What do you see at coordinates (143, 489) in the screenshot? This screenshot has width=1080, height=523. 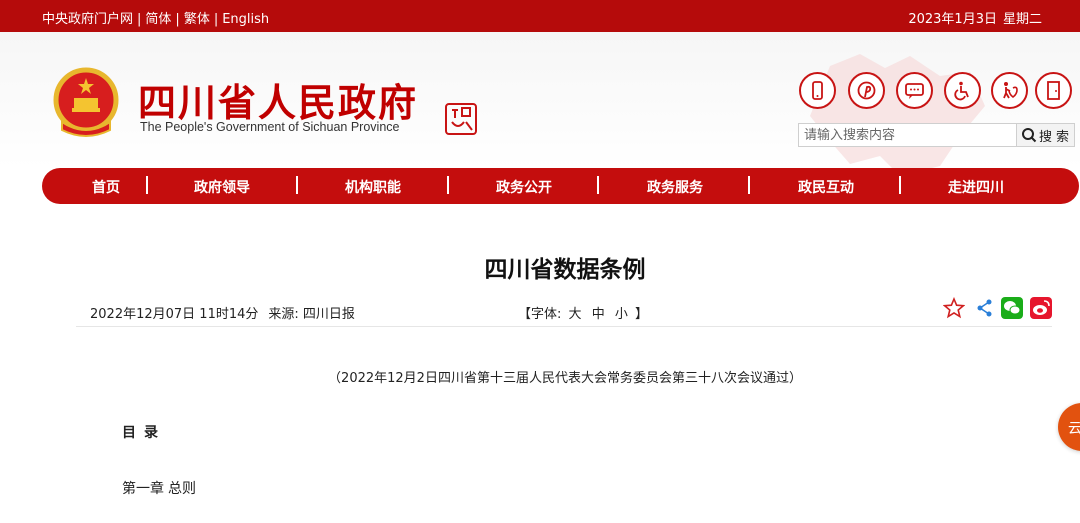 I see `chapter-number: 第一章` at bounding box center [143, 489].